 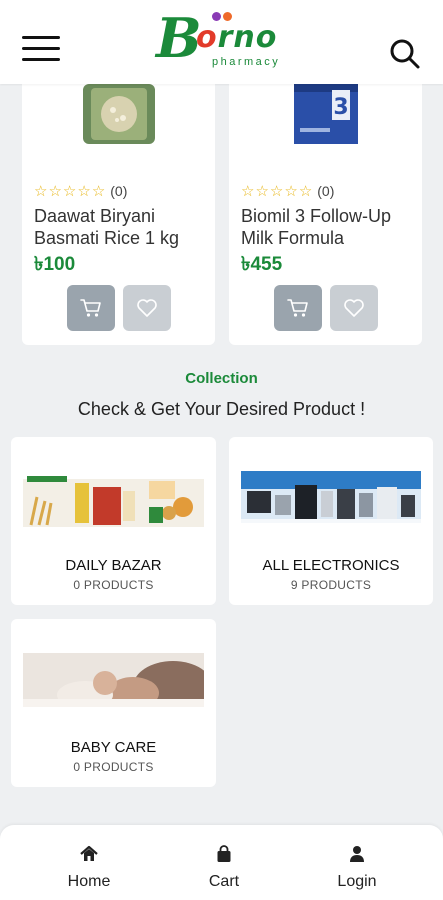 I want to click on nav-label: Login, so click(x=357, y=881).